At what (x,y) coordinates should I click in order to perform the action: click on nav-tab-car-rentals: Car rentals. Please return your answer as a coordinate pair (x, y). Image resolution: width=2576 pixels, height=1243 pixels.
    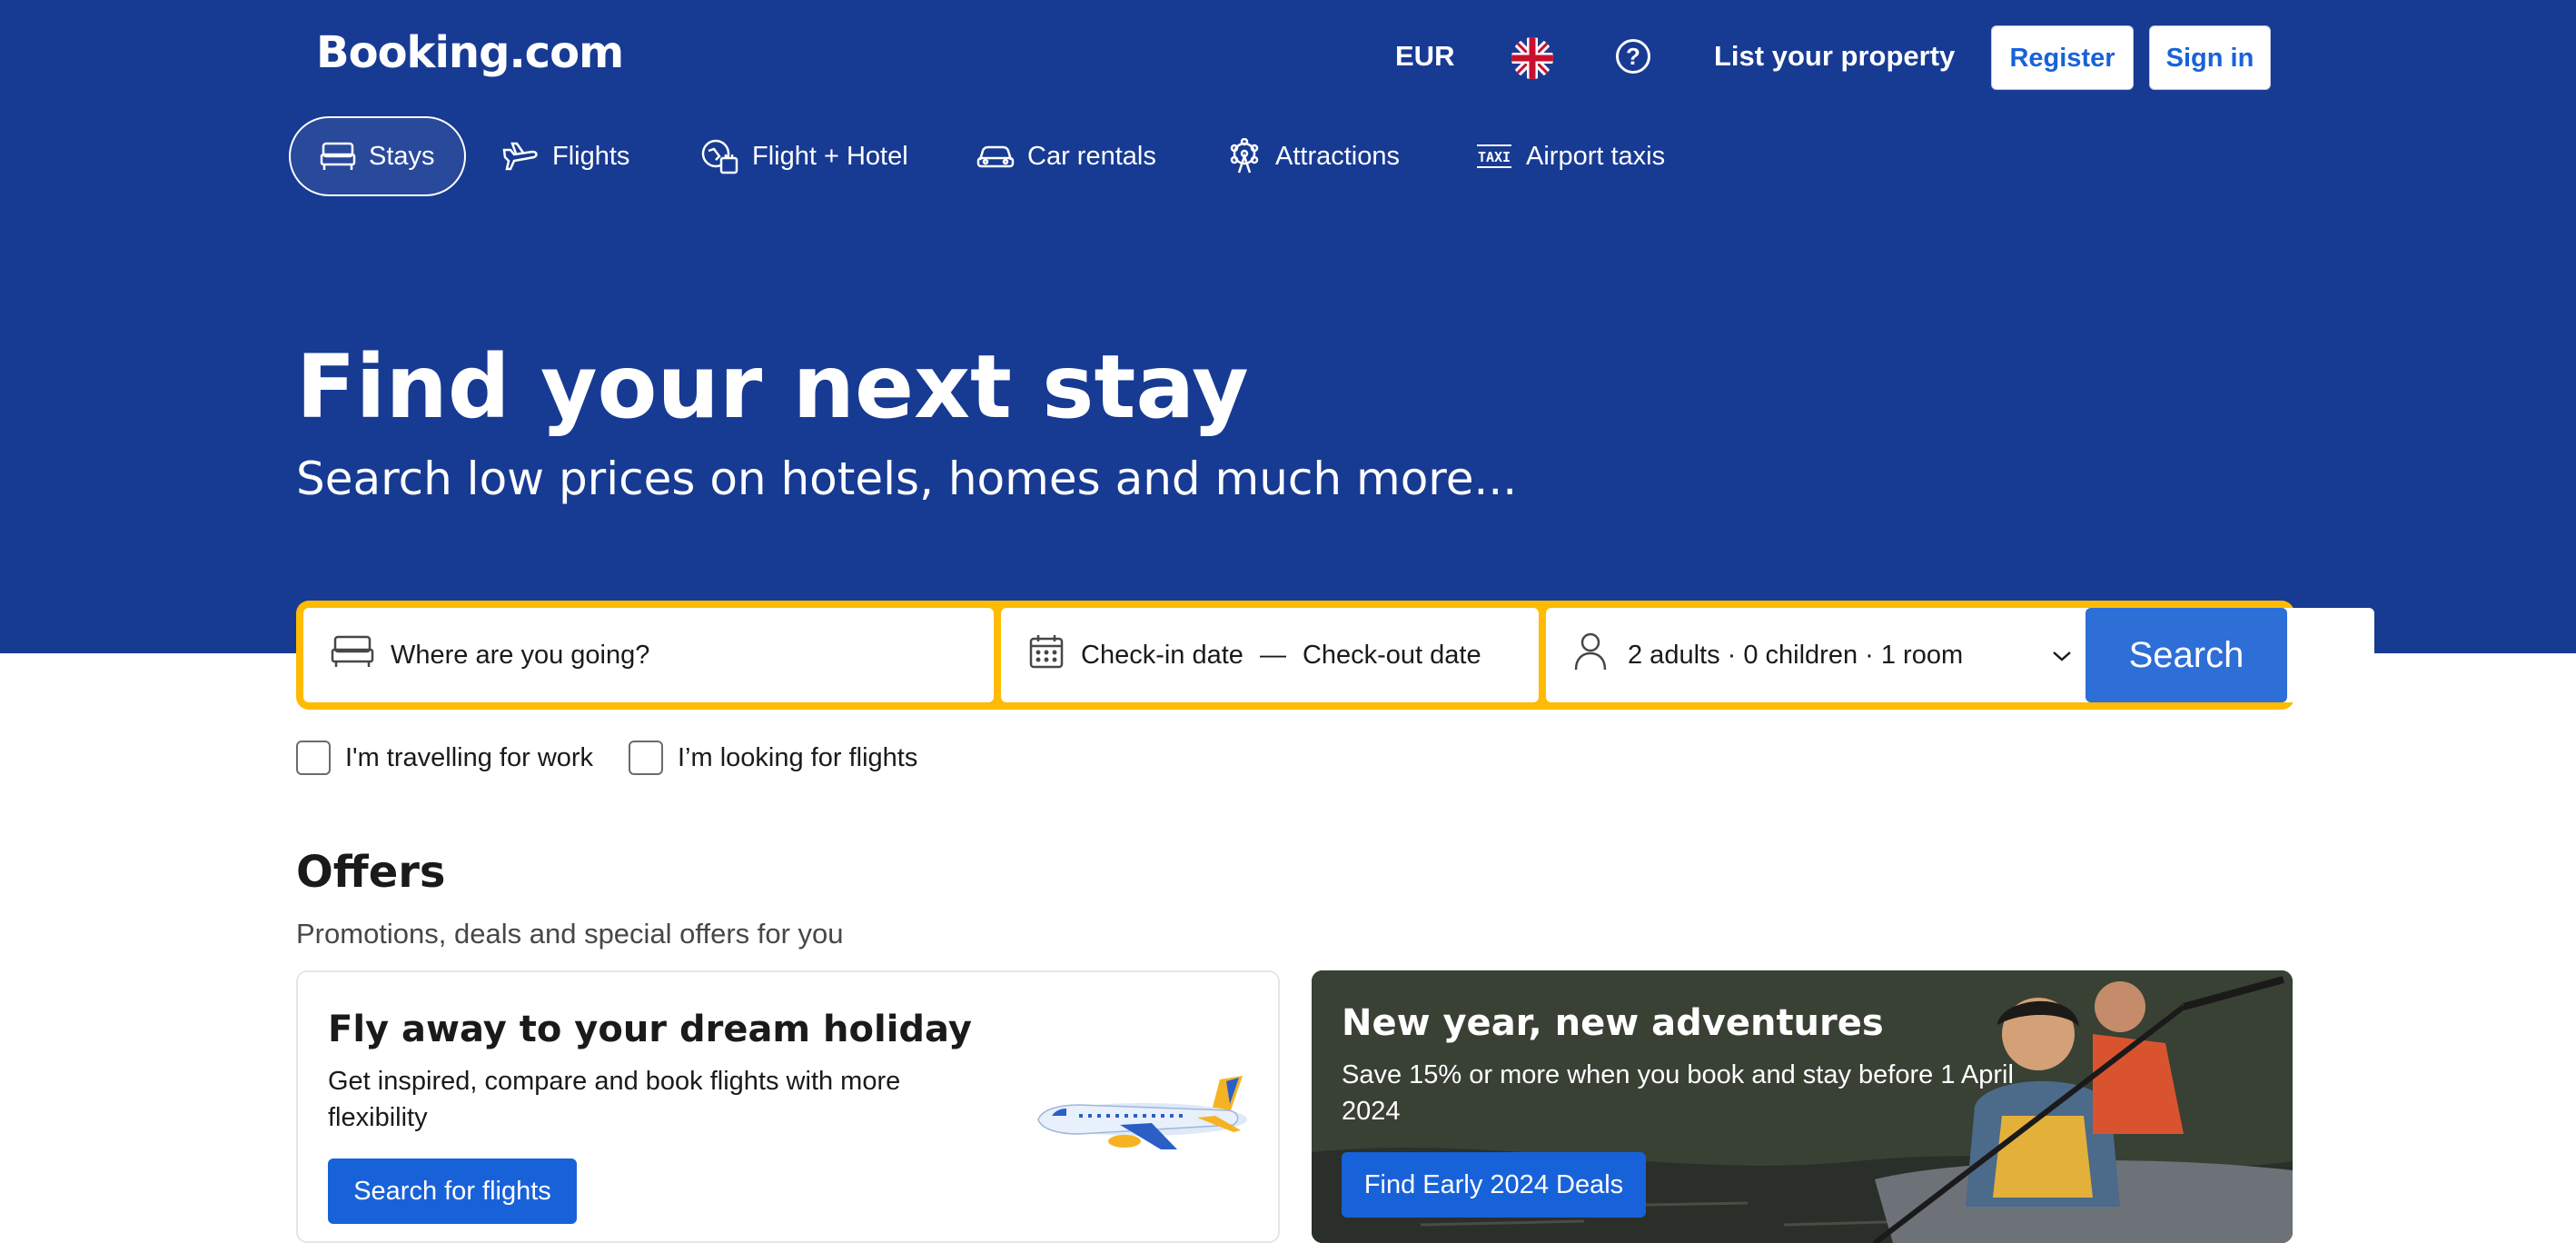
    Looking at the image, I should click on (1066, 156).